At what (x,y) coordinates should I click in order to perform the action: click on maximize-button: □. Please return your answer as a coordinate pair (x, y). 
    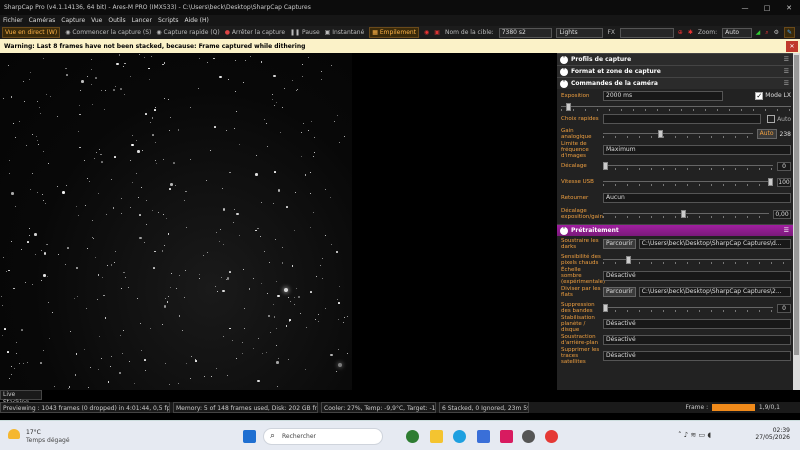
    Looking at the image, I should click on (767, 8).